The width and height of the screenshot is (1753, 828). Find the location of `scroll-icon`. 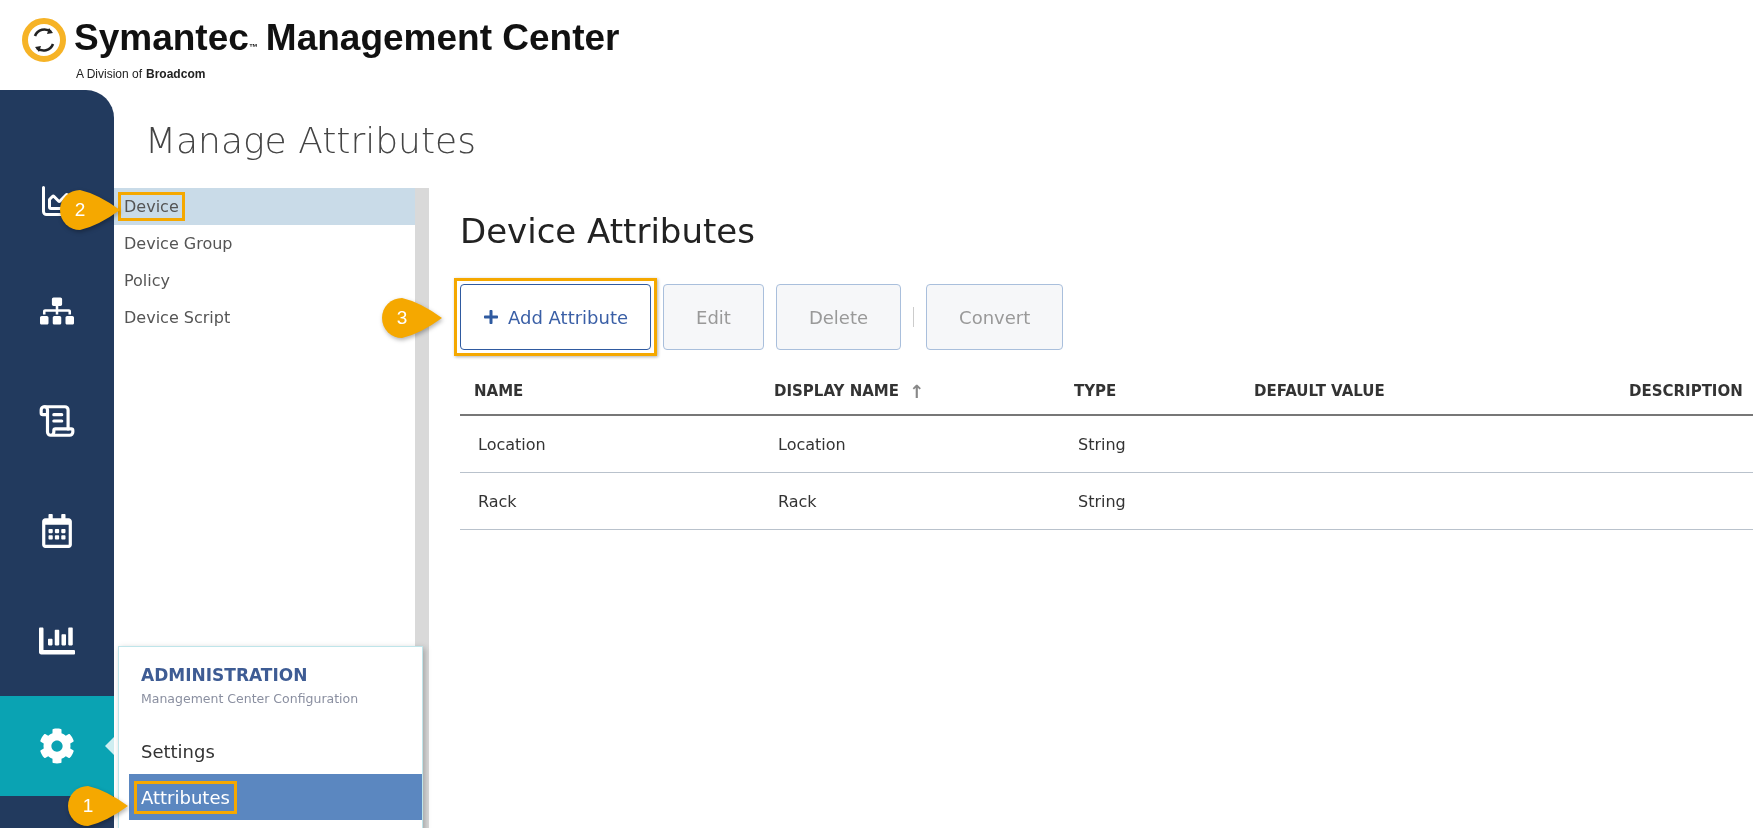

scroll-icon is located at coordinates (57, 421).